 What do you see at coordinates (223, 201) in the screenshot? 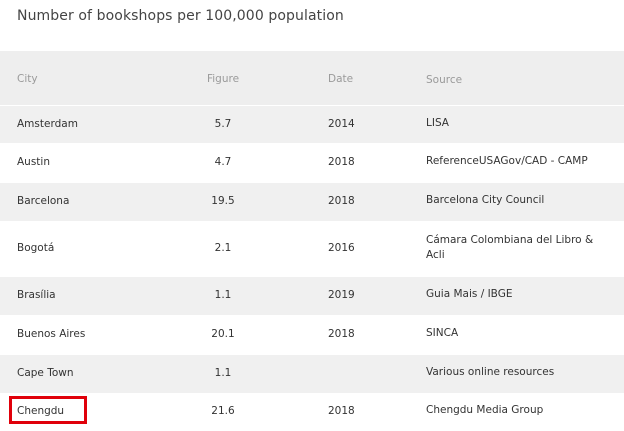
I see `cell-figure: 19.5` at bounding box center [223, 201].